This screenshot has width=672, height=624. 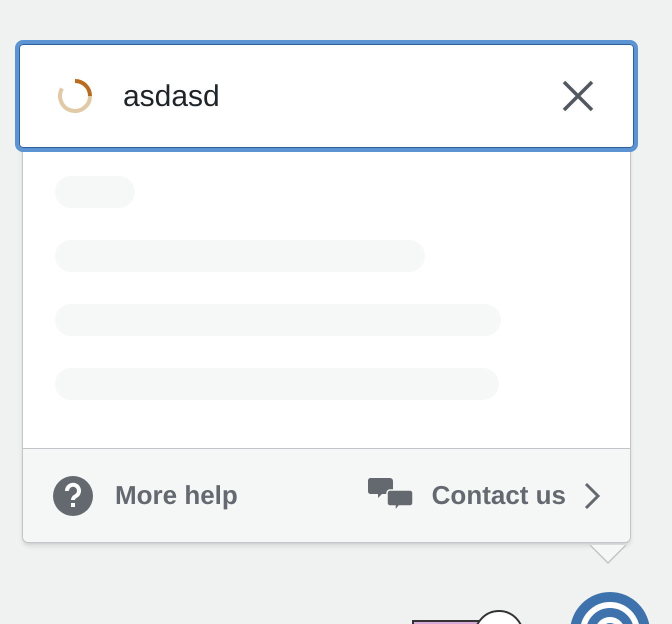 I want to click on search-input: asdasd, so click(x=326, y=96).